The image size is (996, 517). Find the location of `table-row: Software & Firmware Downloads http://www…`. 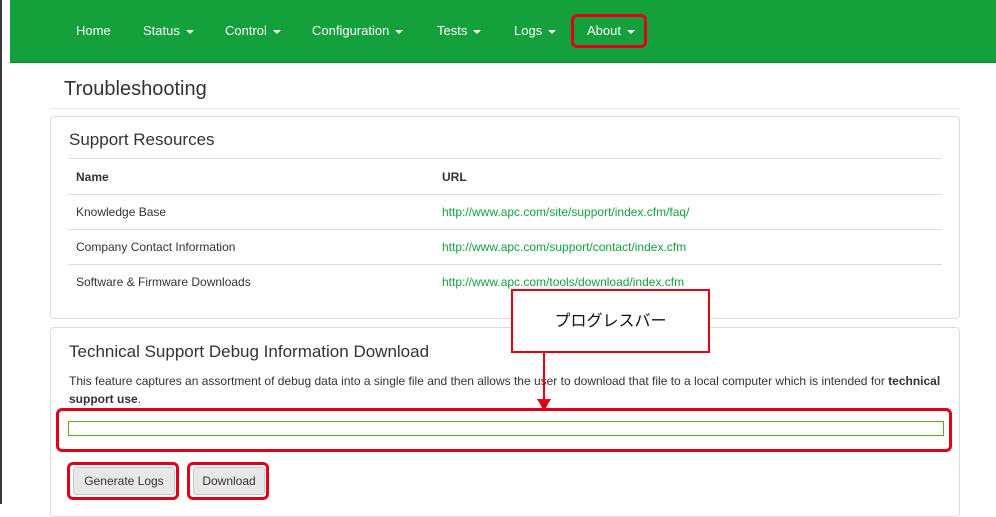

table-row: Software & Firmware Downloads http://www… is located at coordinates (505, 282).